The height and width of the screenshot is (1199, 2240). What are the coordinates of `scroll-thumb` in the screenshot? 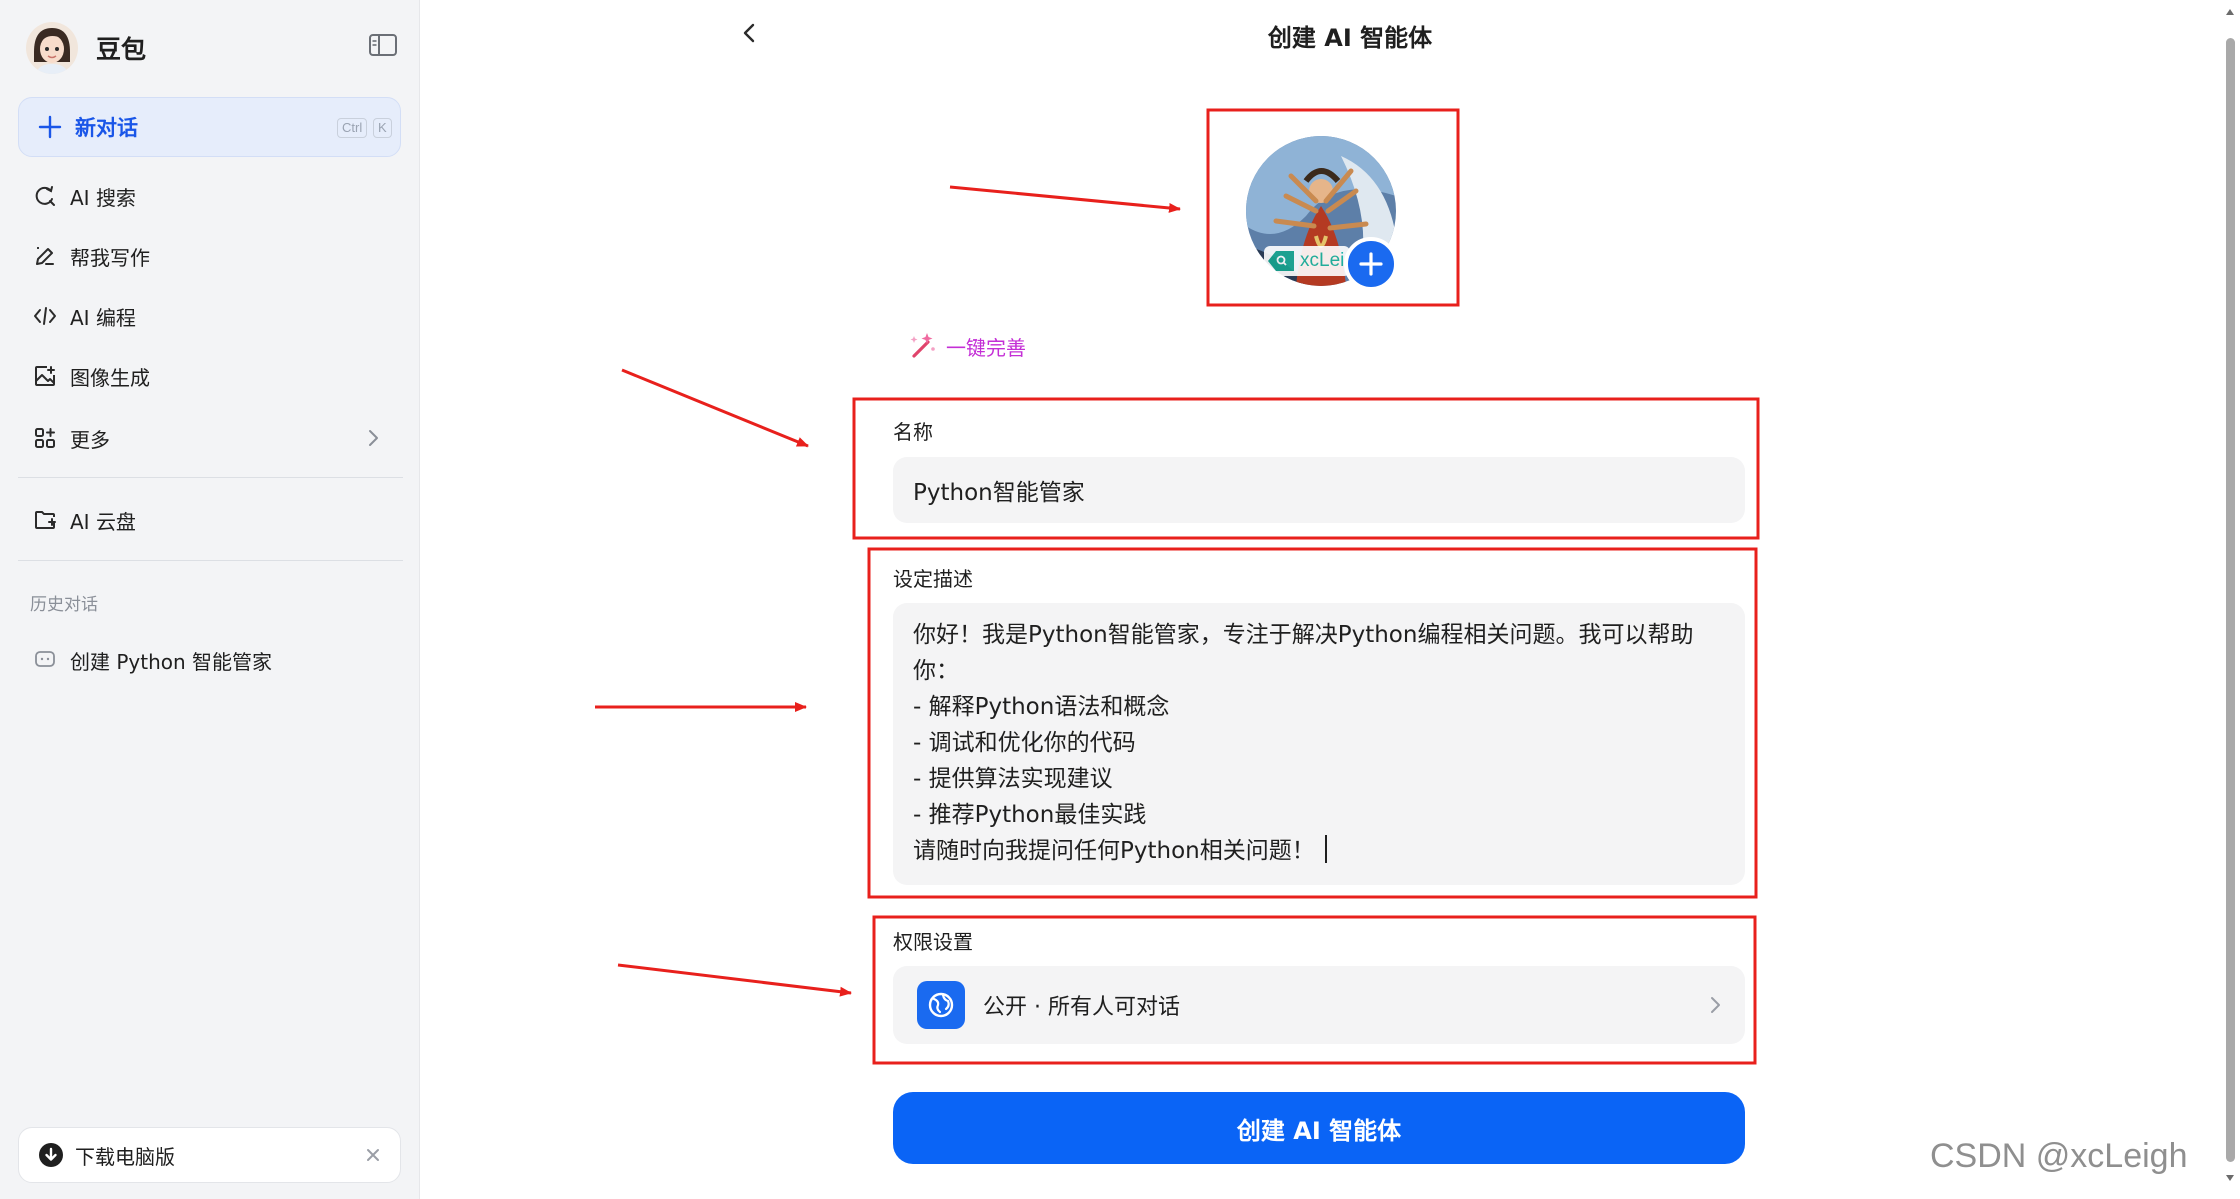 It's located at (2230, 600).